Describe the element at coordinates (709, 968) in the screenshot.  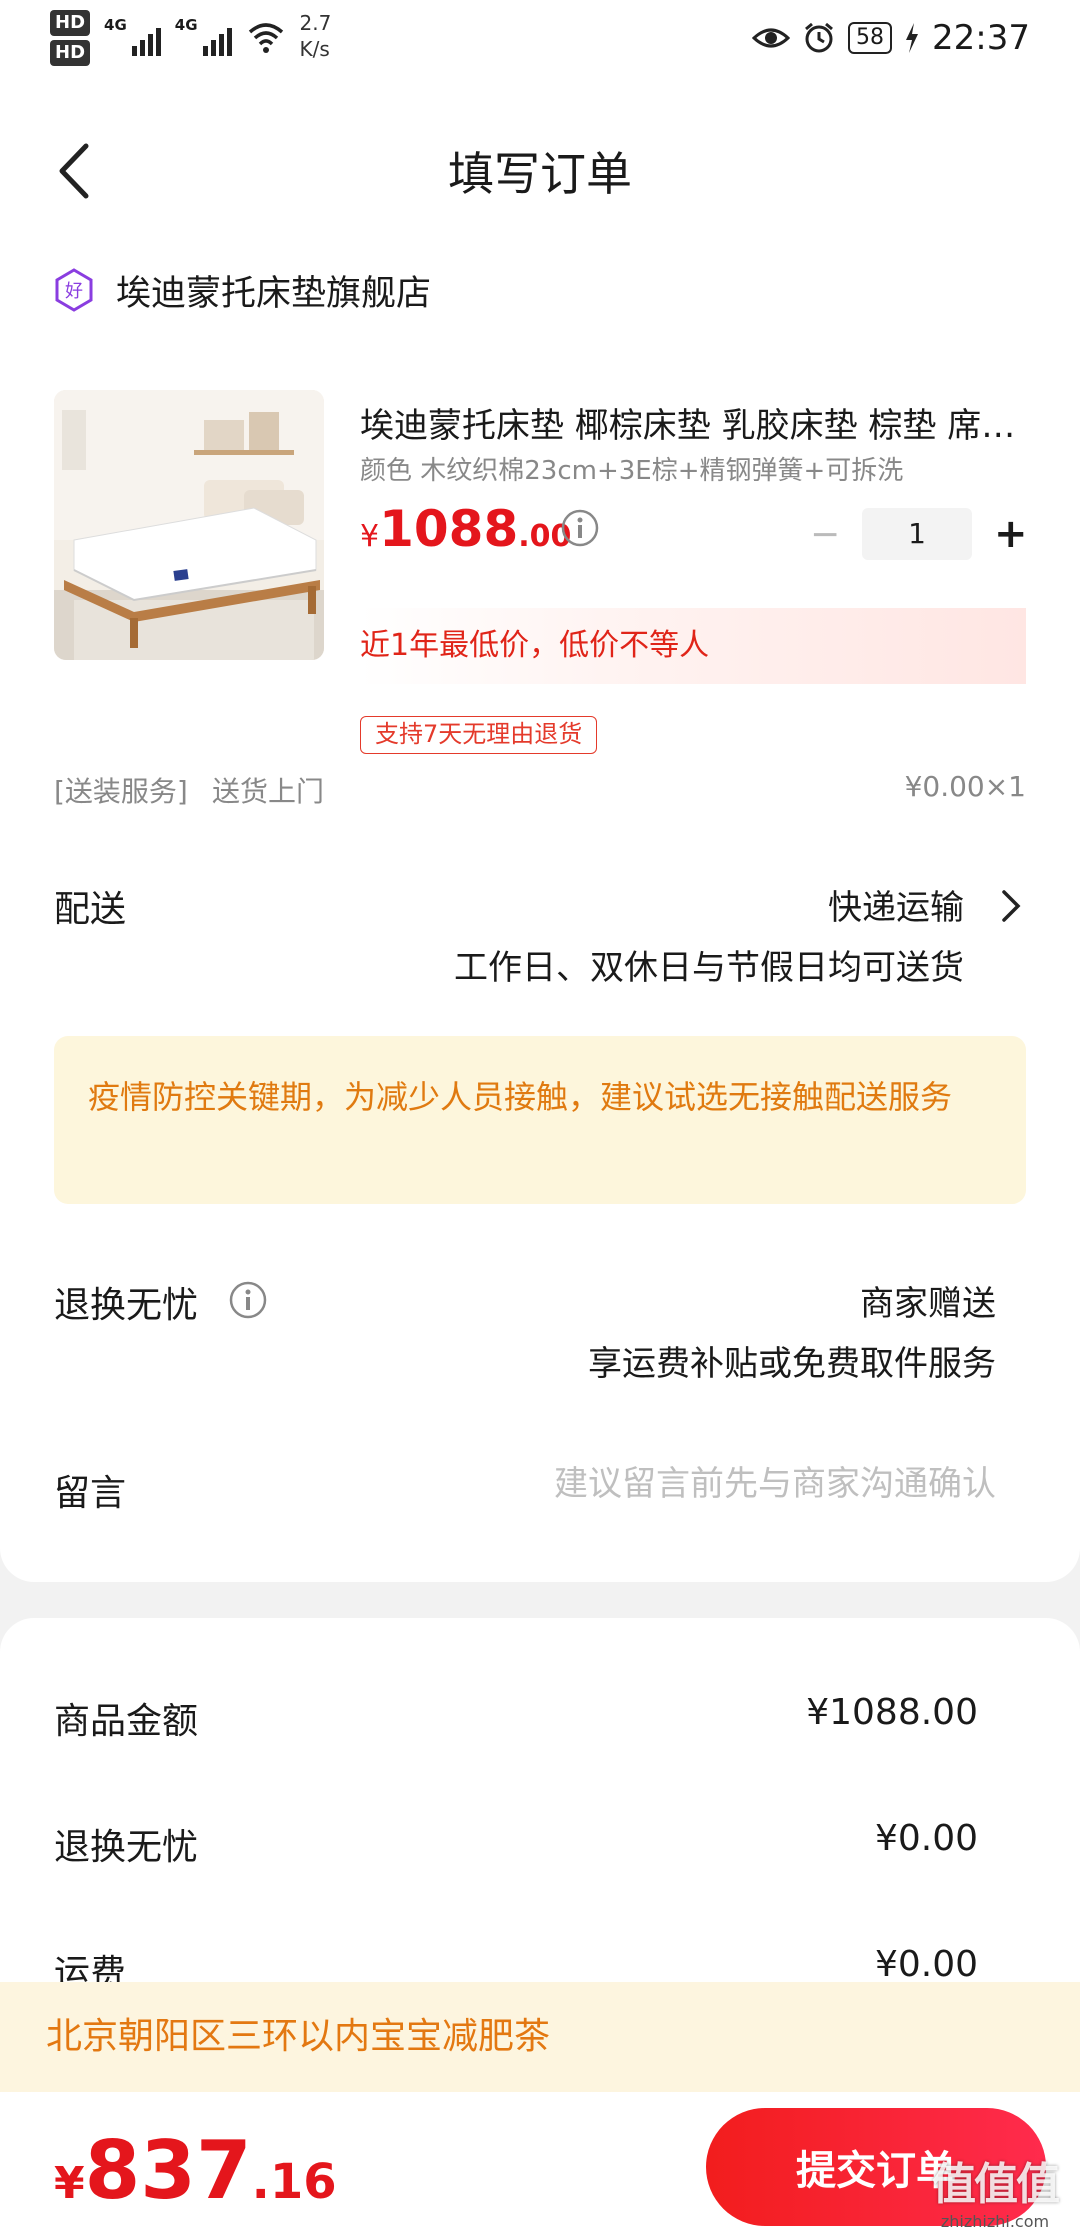
I see `delivery-note: 工作日、双休日与节假日均可送货` at that location.